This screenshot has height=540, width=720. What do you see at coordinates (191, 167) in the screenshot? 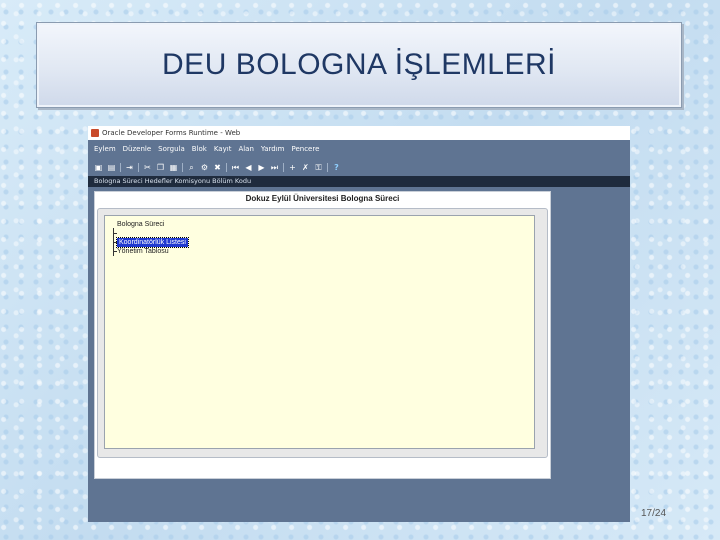
I see `enter-query-icon: ⌕` at bounding box center [191, 167].